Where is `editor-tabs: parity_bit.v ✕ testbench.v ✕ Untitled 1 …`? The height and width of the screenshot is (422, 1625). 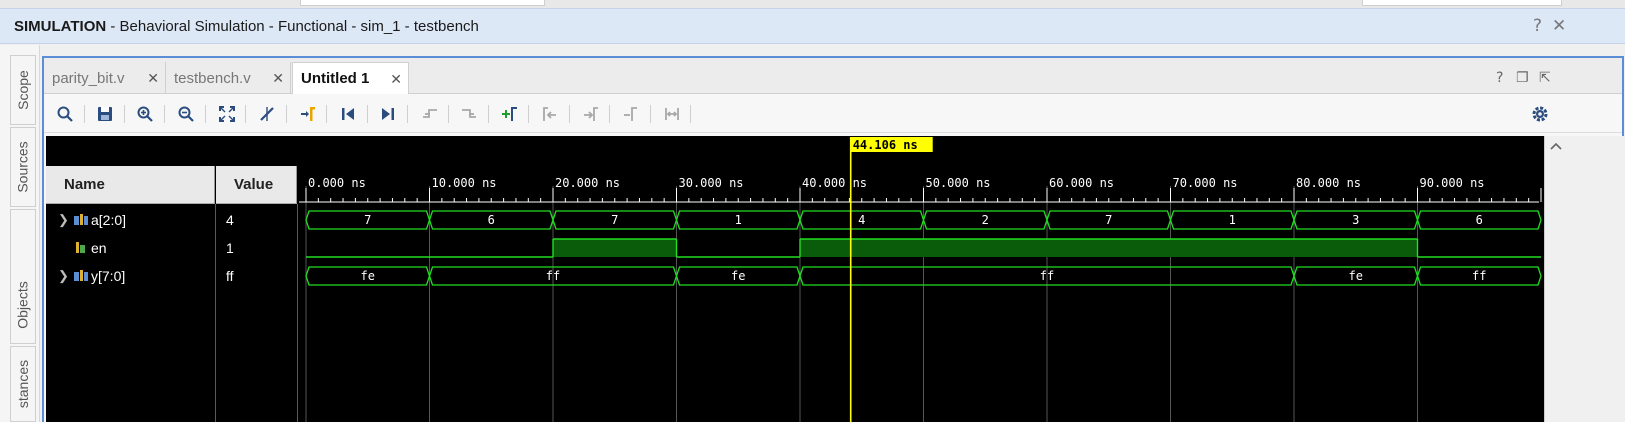 editor-tabs: parity_bit.v ✕ testbench.v ✕ Untitled 1 … is located at coordinates (833, 76).